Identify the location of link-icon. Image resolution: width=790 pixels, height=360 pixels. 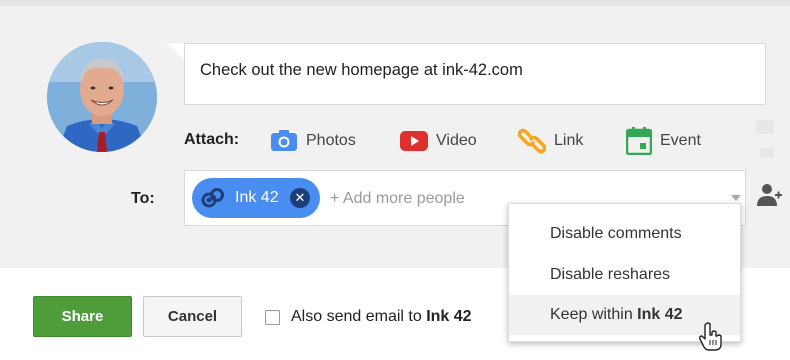
(532, 141).